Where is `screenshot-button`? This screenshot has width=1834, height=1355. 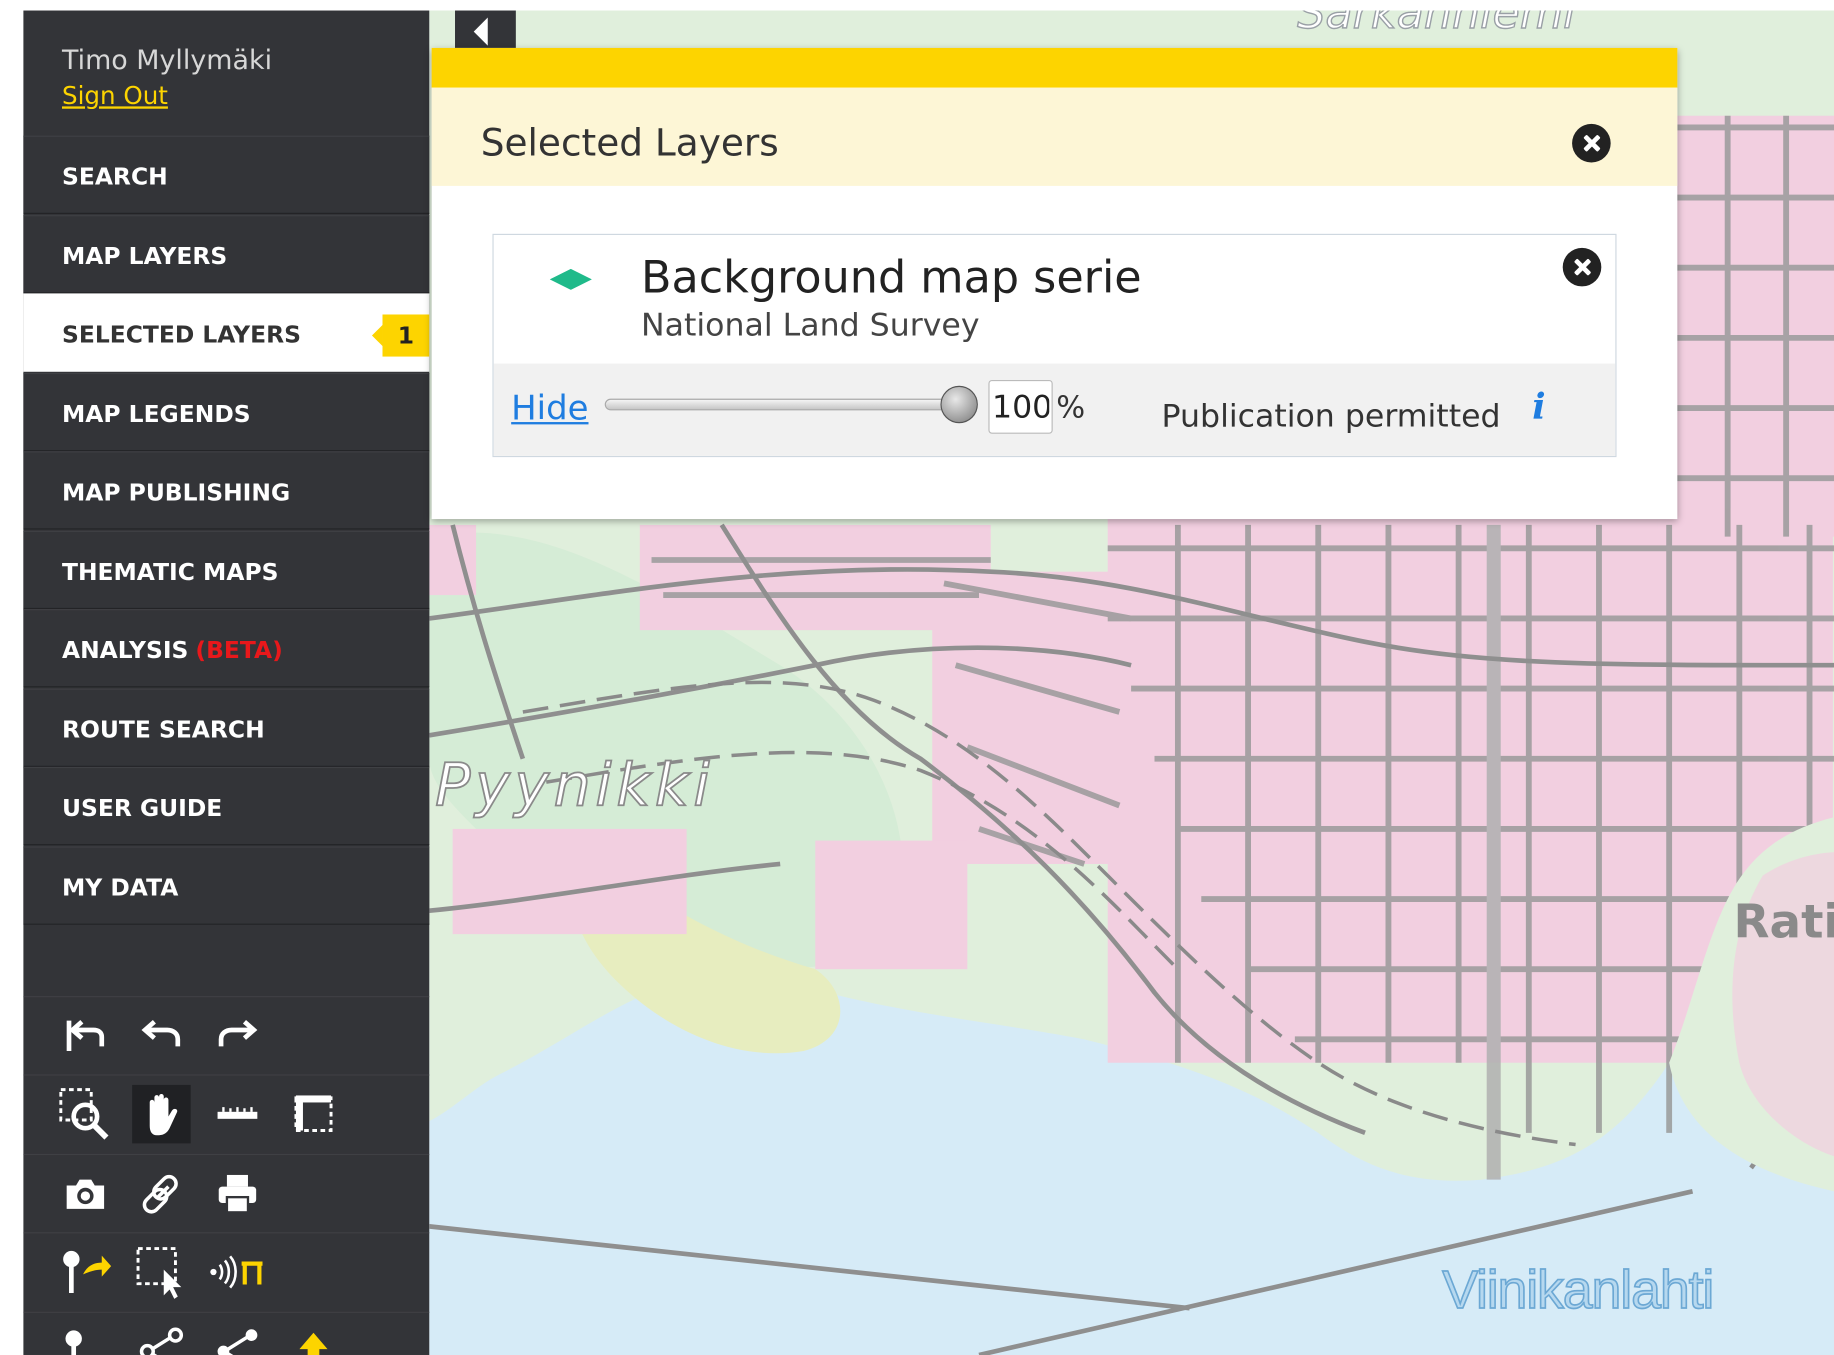
screenshot-button is located at coordinates (85, 1193).